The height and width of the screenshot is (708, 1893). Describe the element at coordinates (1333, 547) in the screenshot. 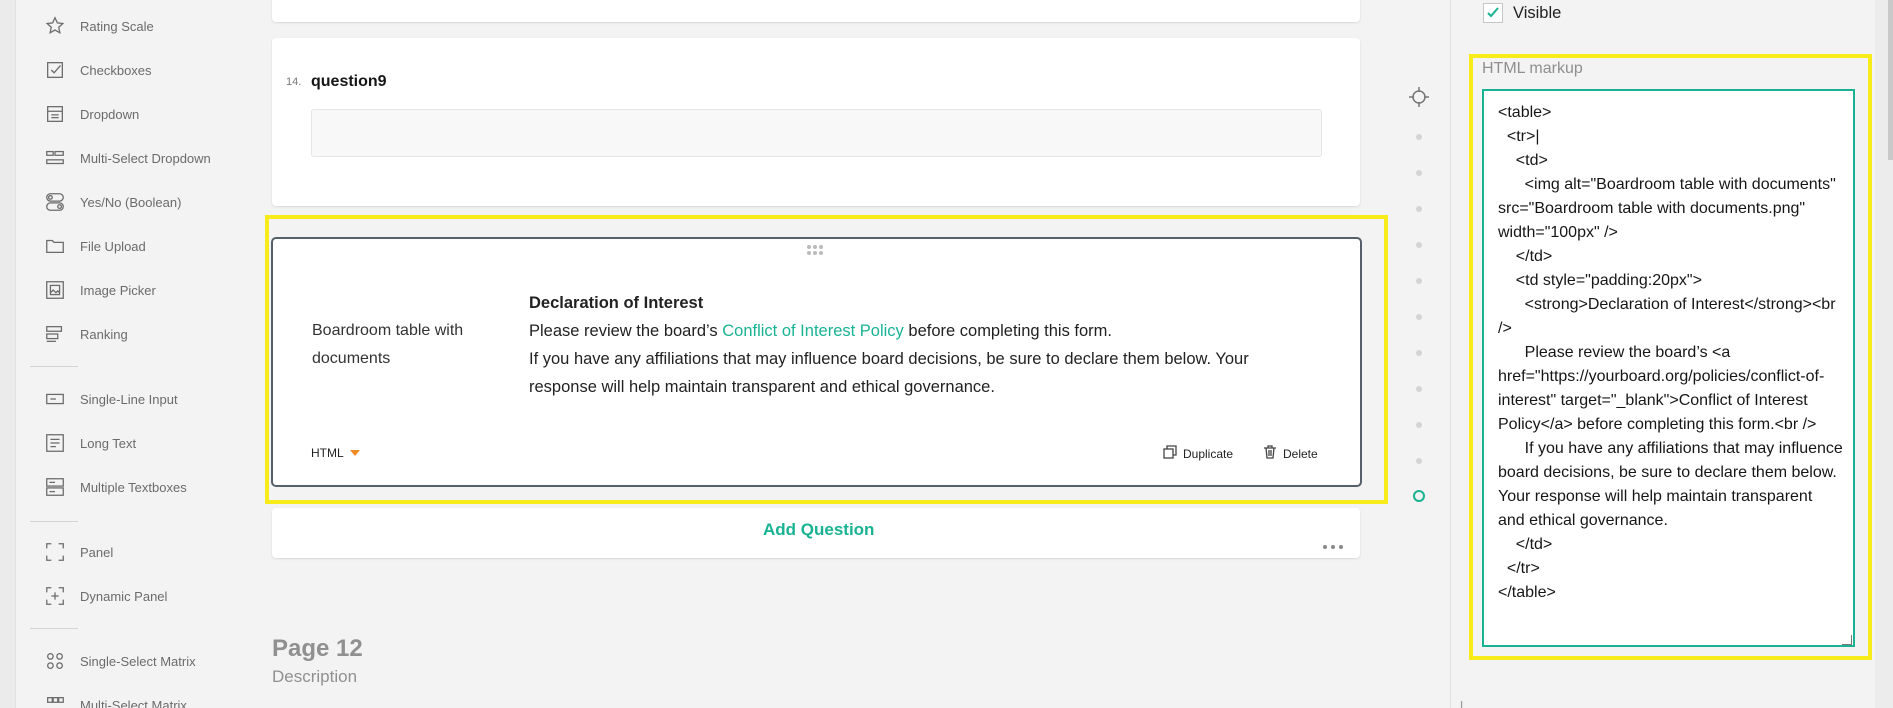

I see `more-options-icon` at that location.